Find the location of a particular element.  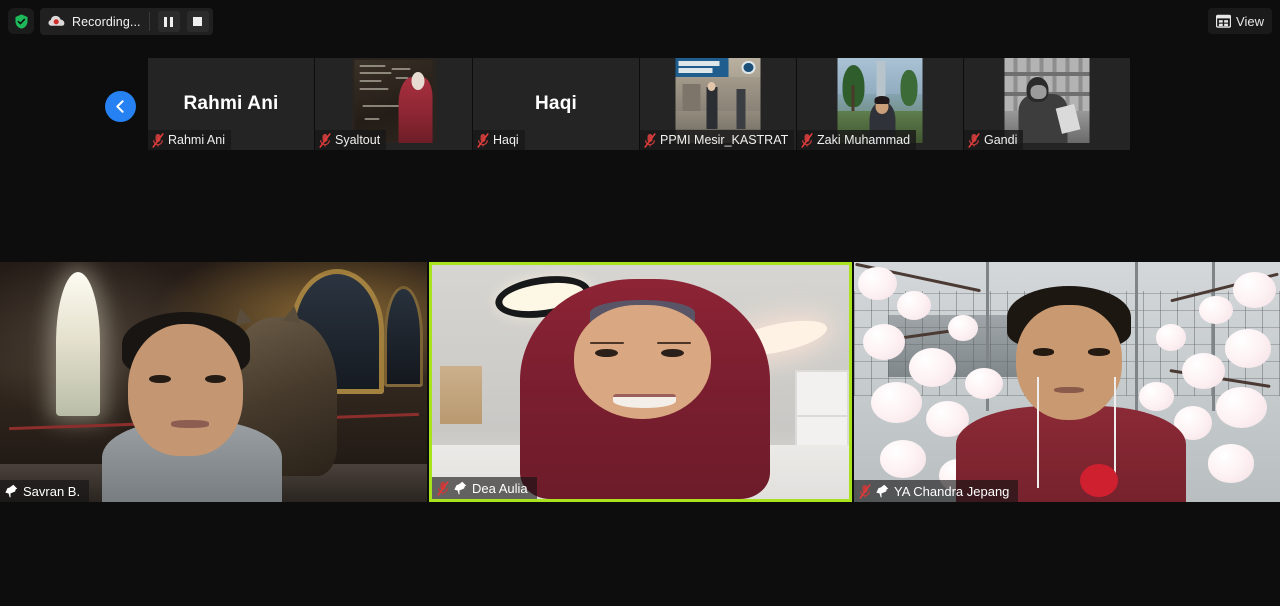

view-button: View is located at coordinates (1240, 21).